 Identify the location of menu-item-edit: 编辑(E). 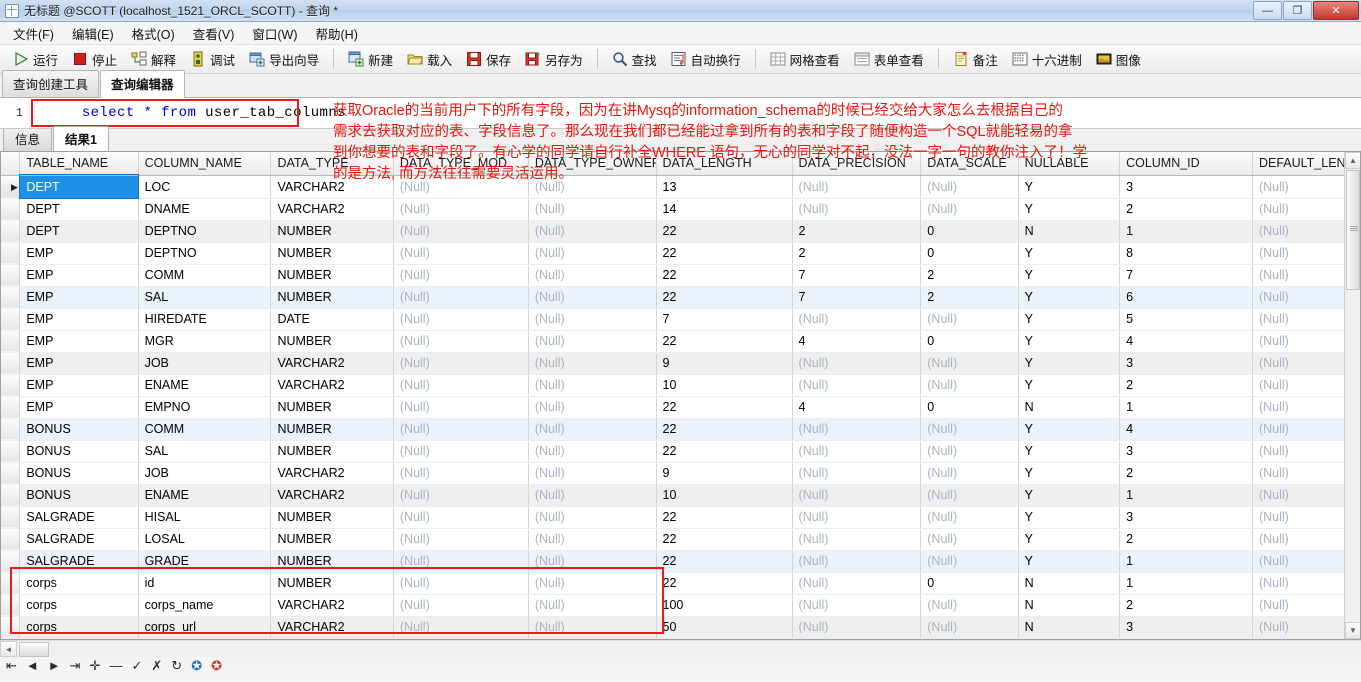
(93, 33).